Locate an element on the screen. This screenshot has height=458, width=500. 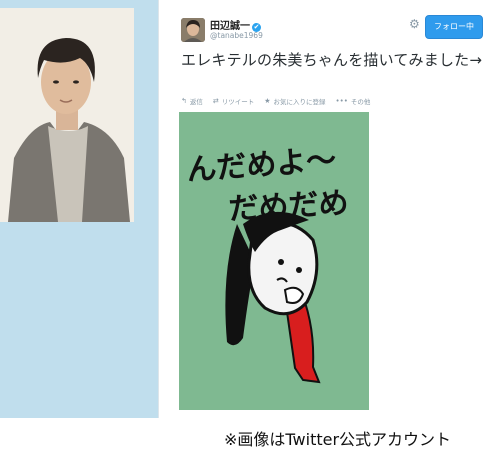
reply-label: 返信 is located at coordinates (196, 102).